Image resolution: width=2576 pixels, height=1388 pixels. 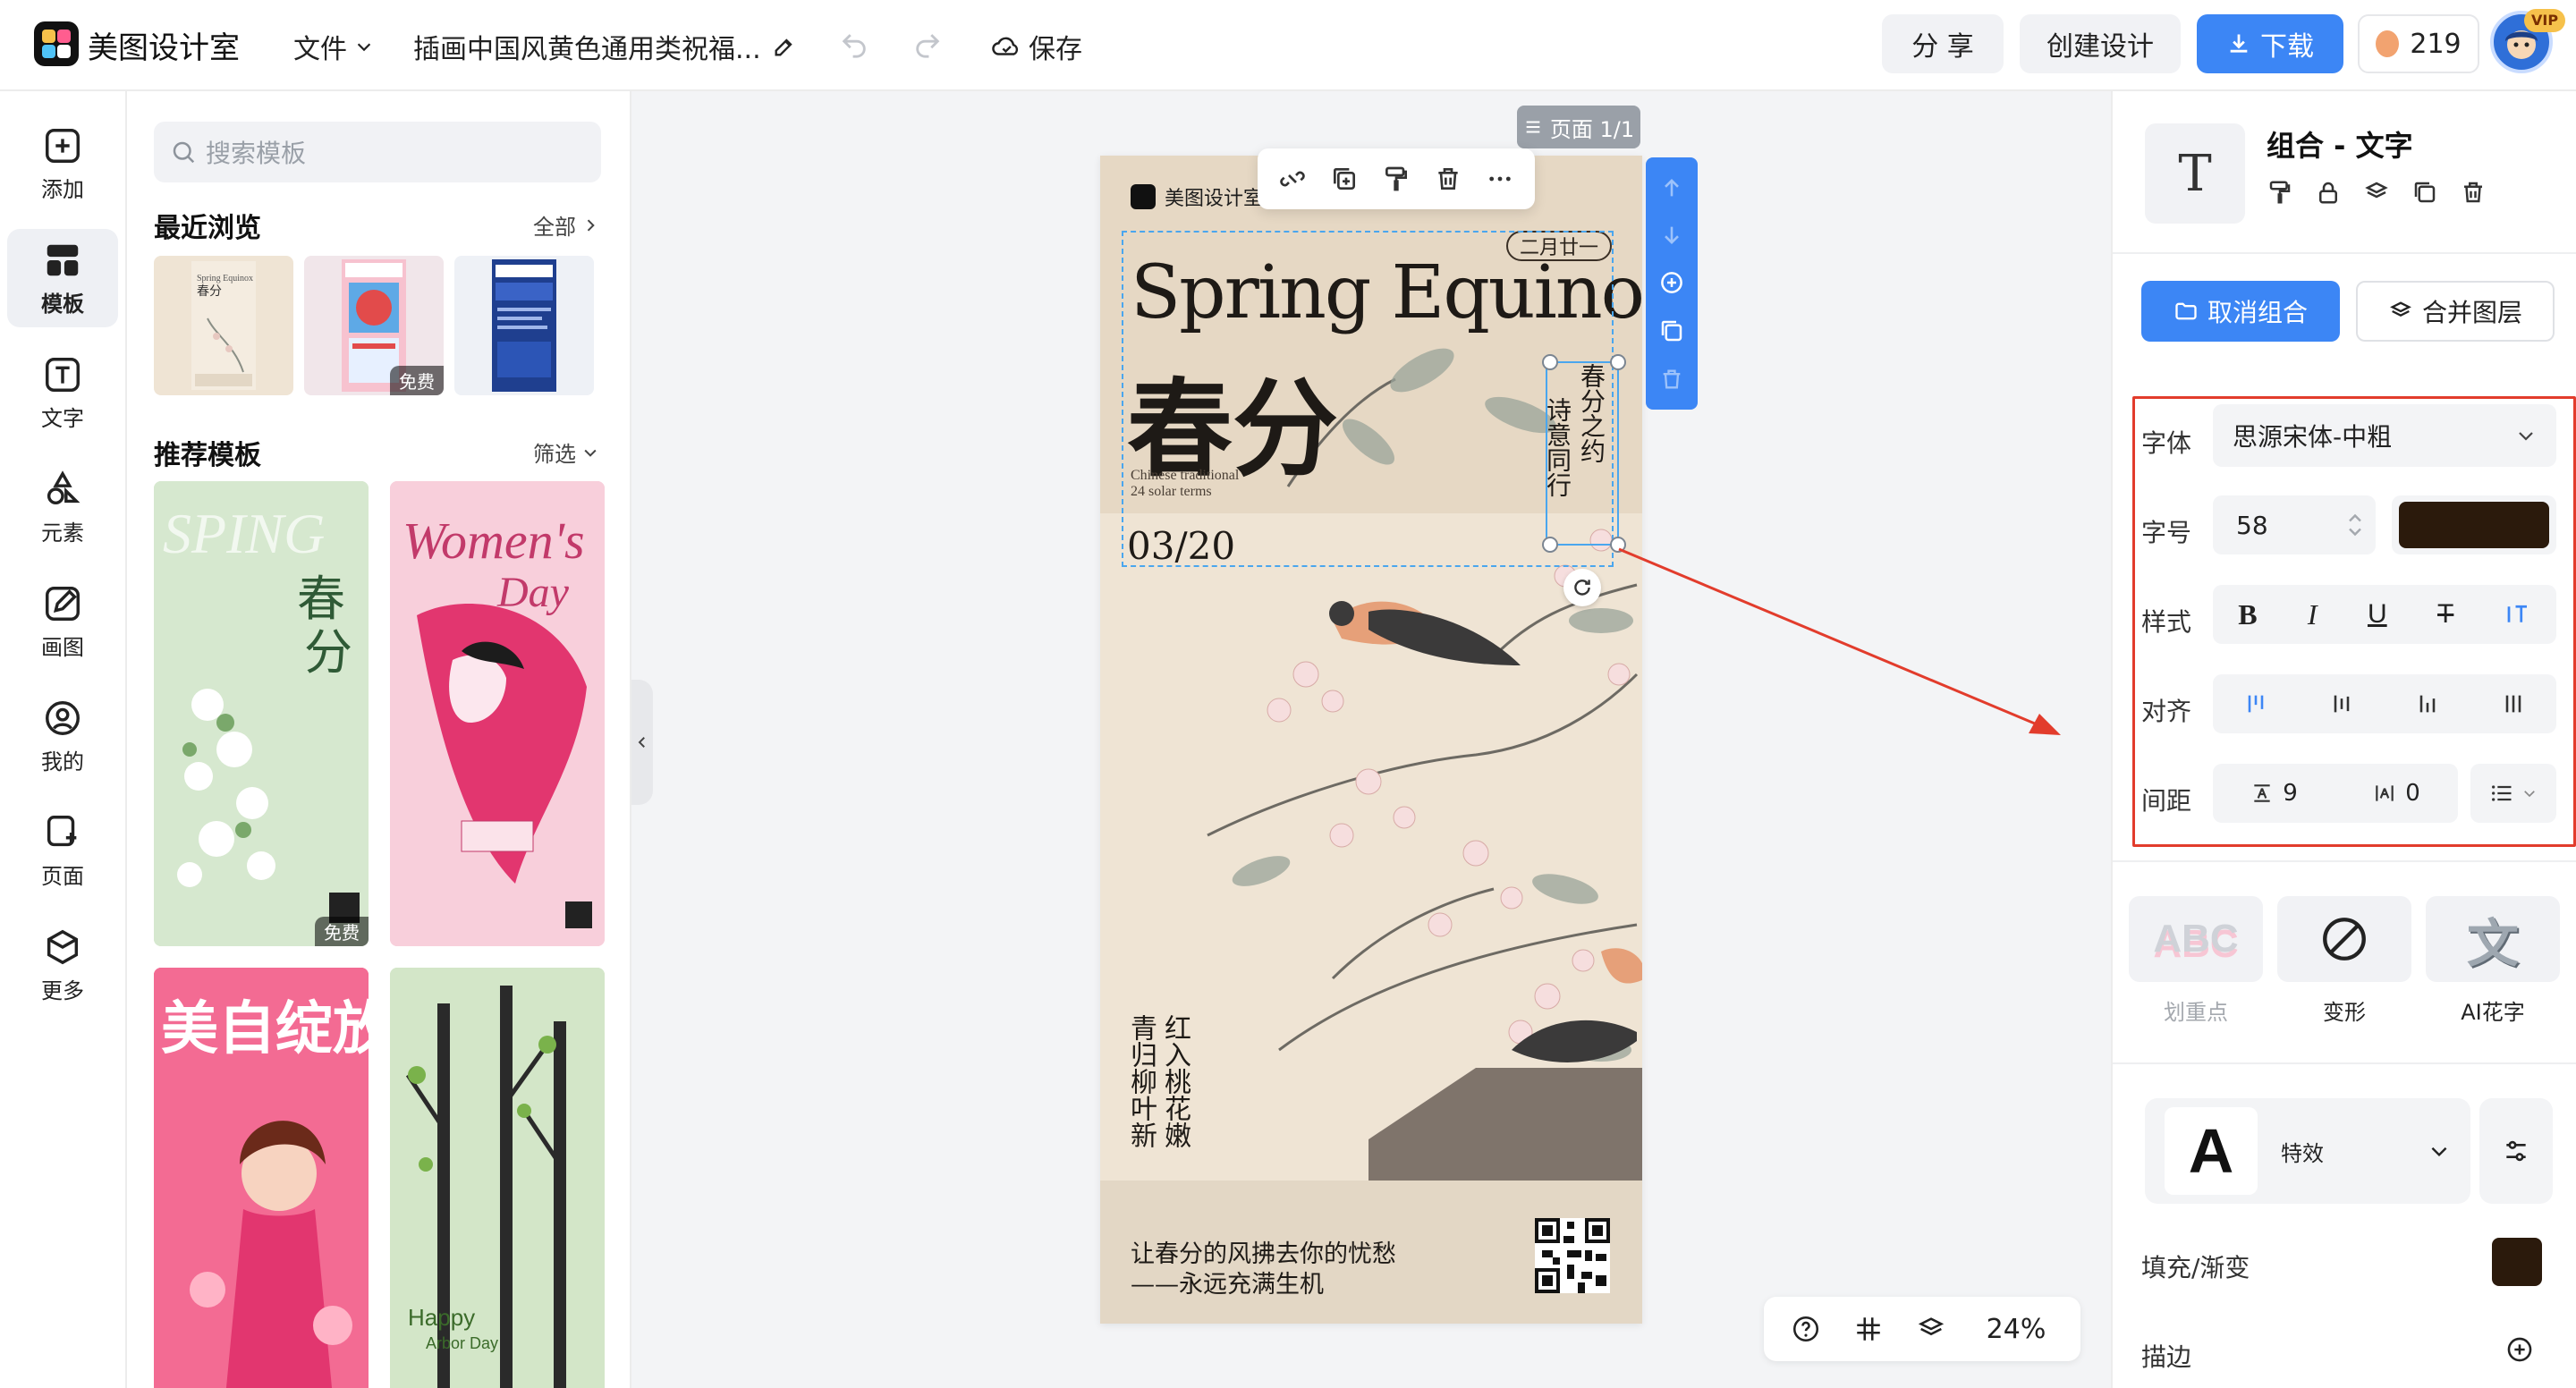 What do you see at coordinates (62, 736) in the screenshot?
I see `rail-item-mine: 我的` at bounding box center [62, 736].